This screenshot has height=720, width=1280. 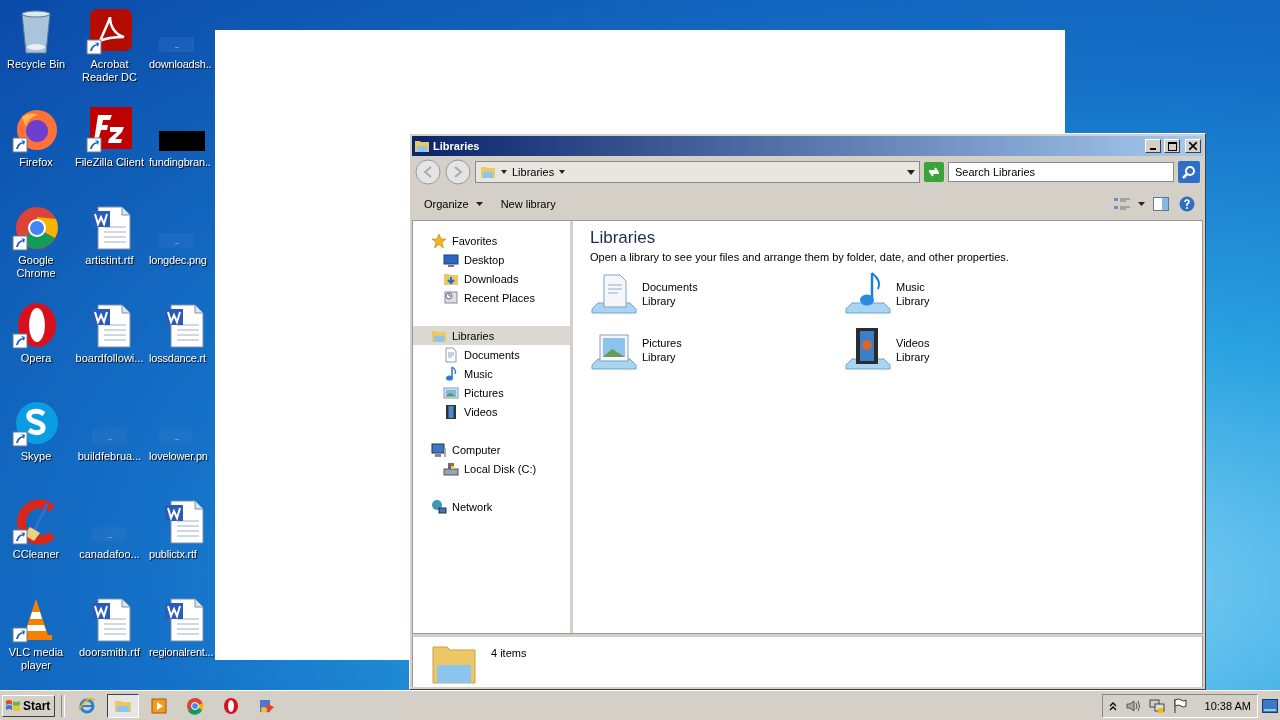 What do you see at coordinates (231, 705) in the screenshot?
I see `opera-icon` at bounding box center [231, 705].